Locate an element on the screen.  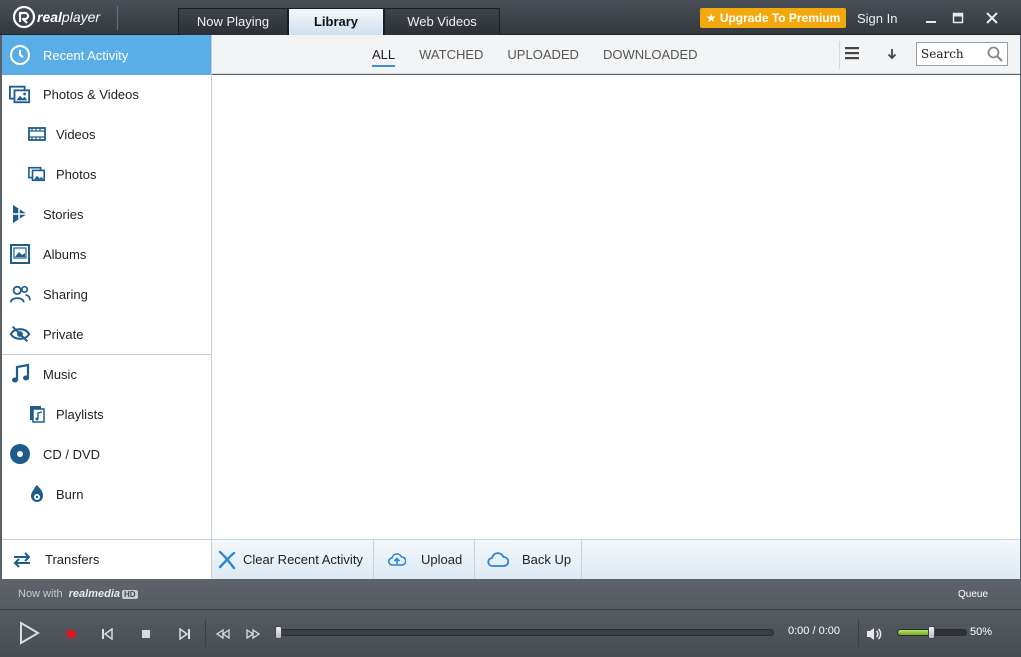
realmedia-logo: realmedia is located at coordinates (94, 594).